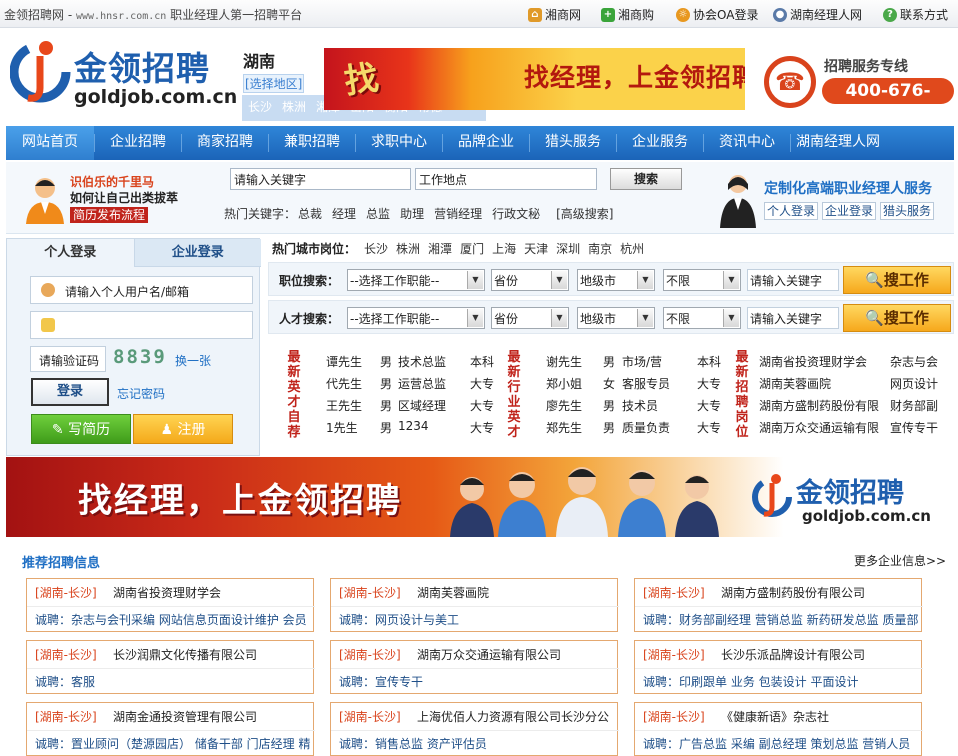 This screenshot has height=756, width=958. I want to click on industry-talent-name-link: 谢先生, so click(564, 361).